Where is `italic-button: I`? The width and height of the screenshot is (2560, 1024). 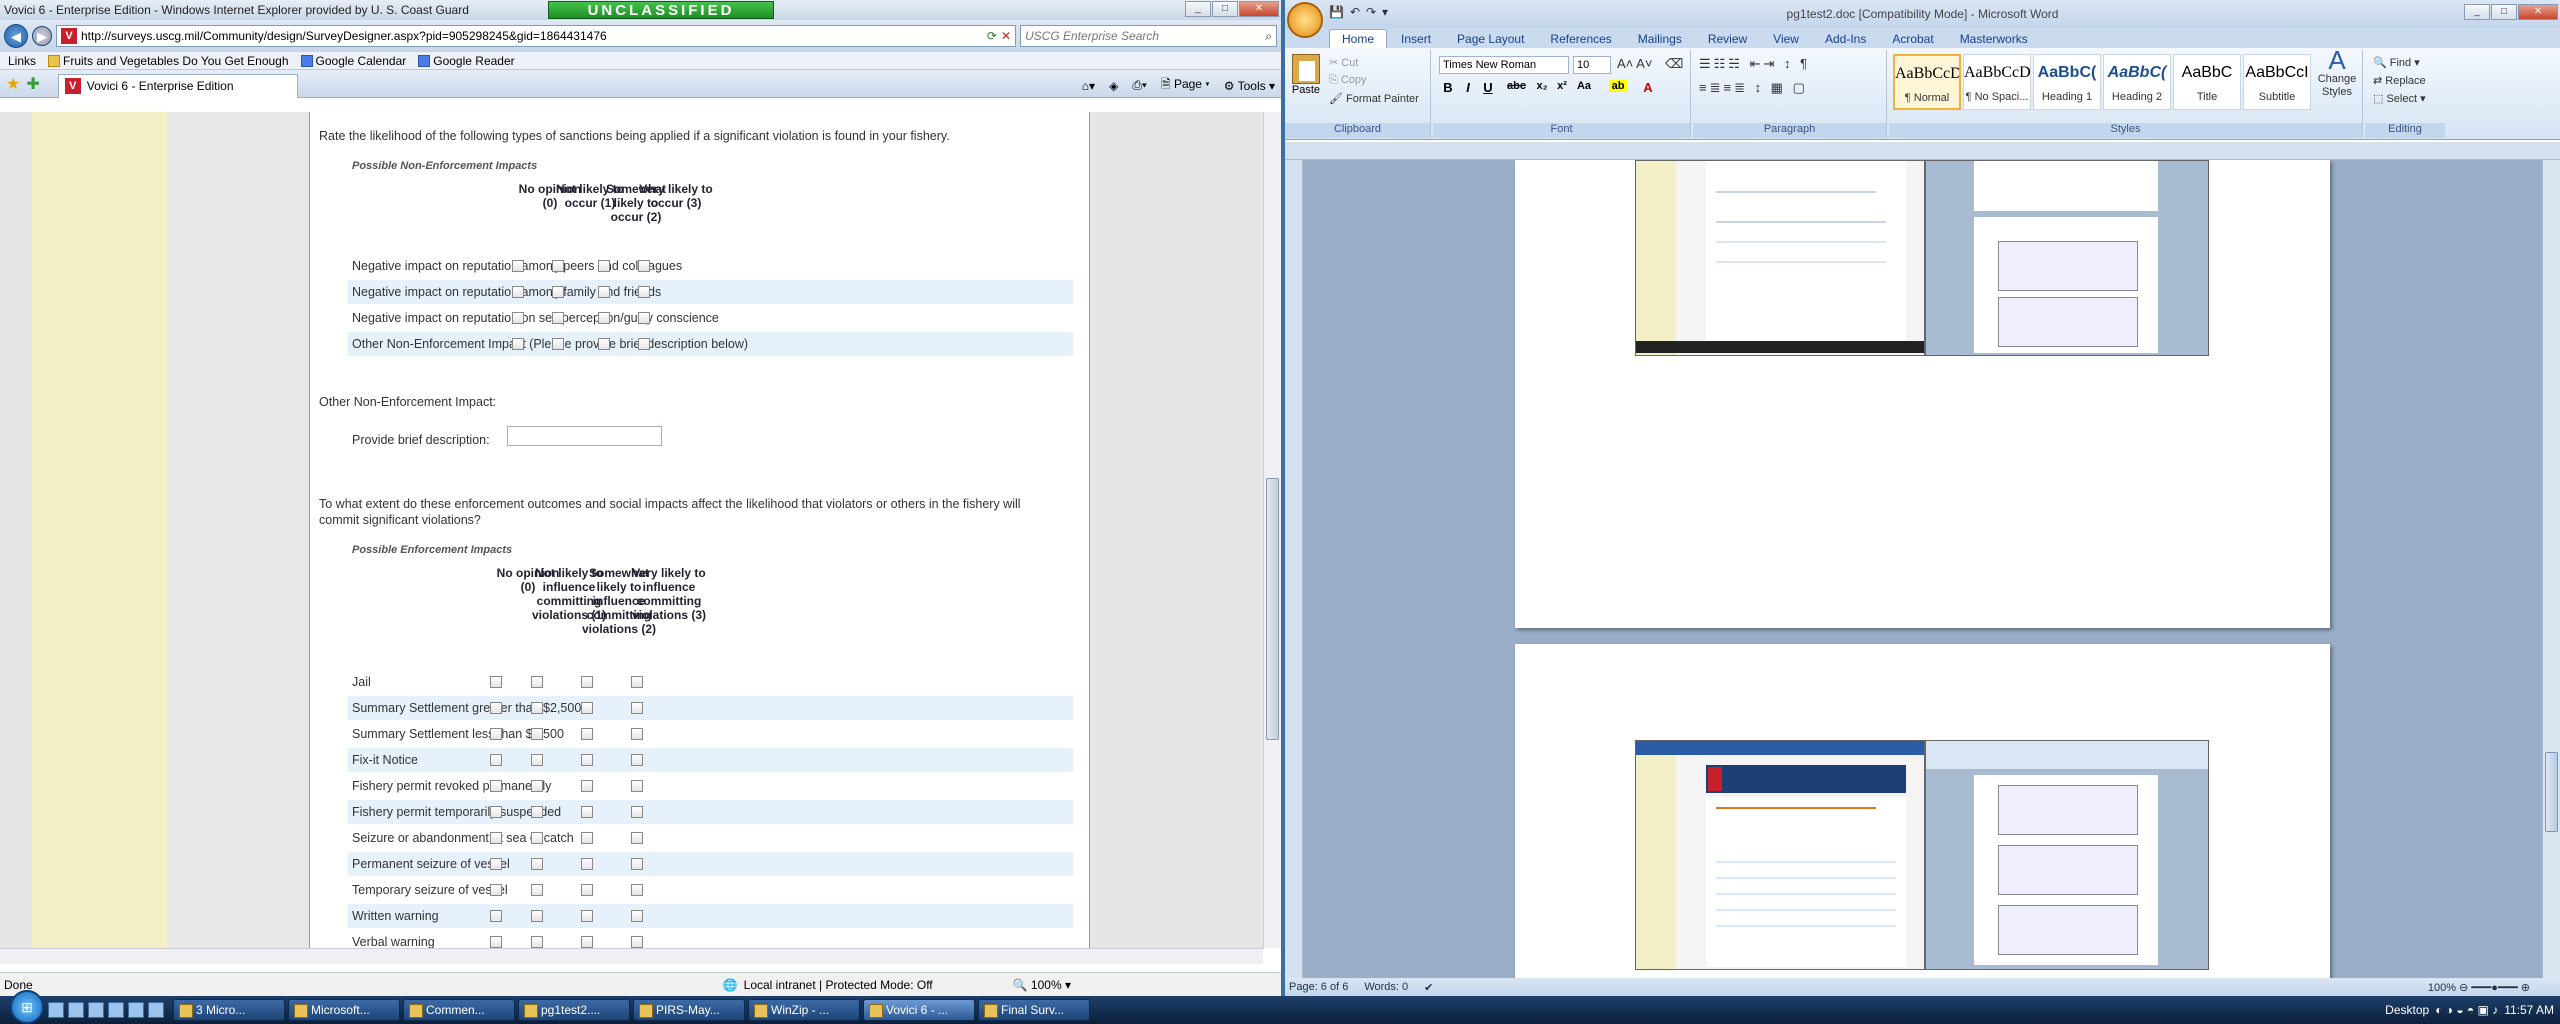
italic-button: I is located at coordinates (1468, 87).